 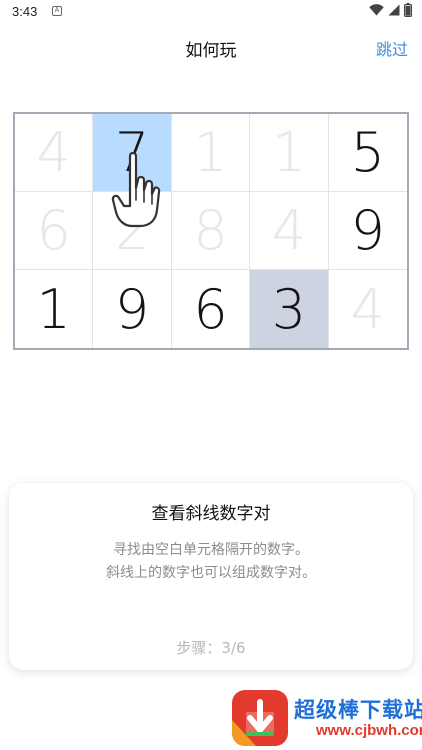 What do you see at coordinates (358, 710) in the screenshot?
I see `watermark-brand: 超级棒下载站` at bounding box center [358, 710].